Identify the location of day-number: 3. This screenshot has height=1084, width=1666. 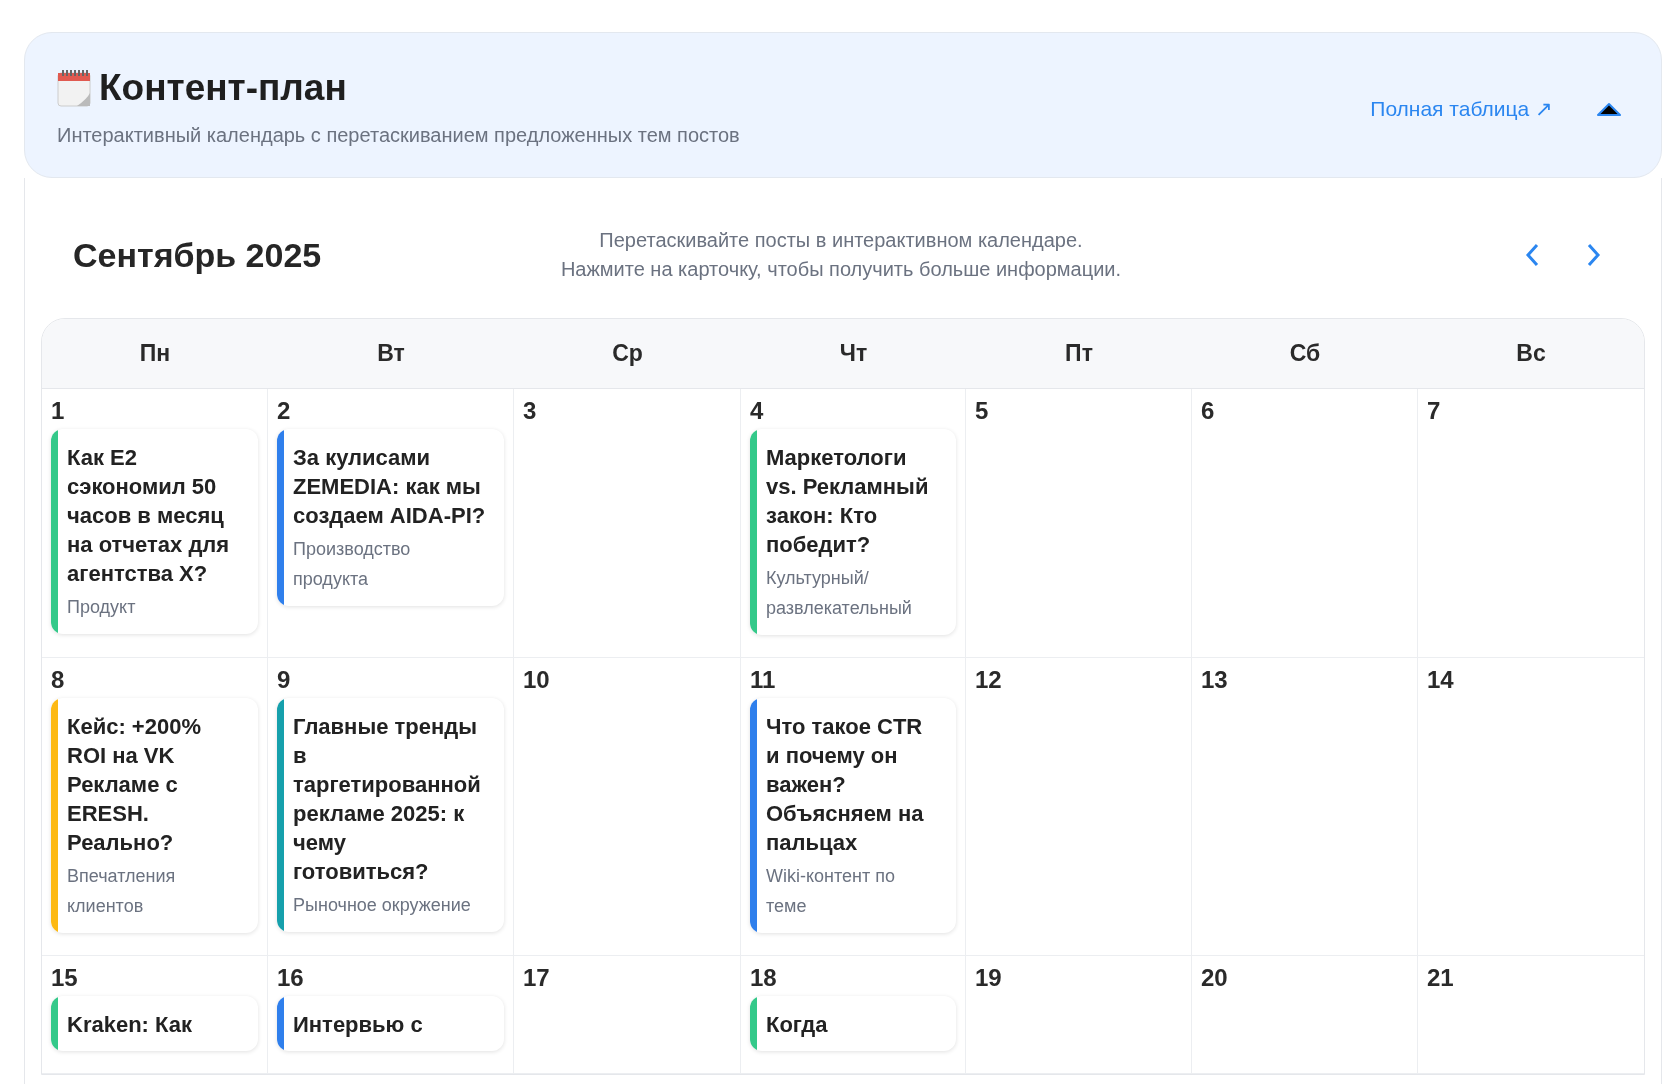
(530, 411).